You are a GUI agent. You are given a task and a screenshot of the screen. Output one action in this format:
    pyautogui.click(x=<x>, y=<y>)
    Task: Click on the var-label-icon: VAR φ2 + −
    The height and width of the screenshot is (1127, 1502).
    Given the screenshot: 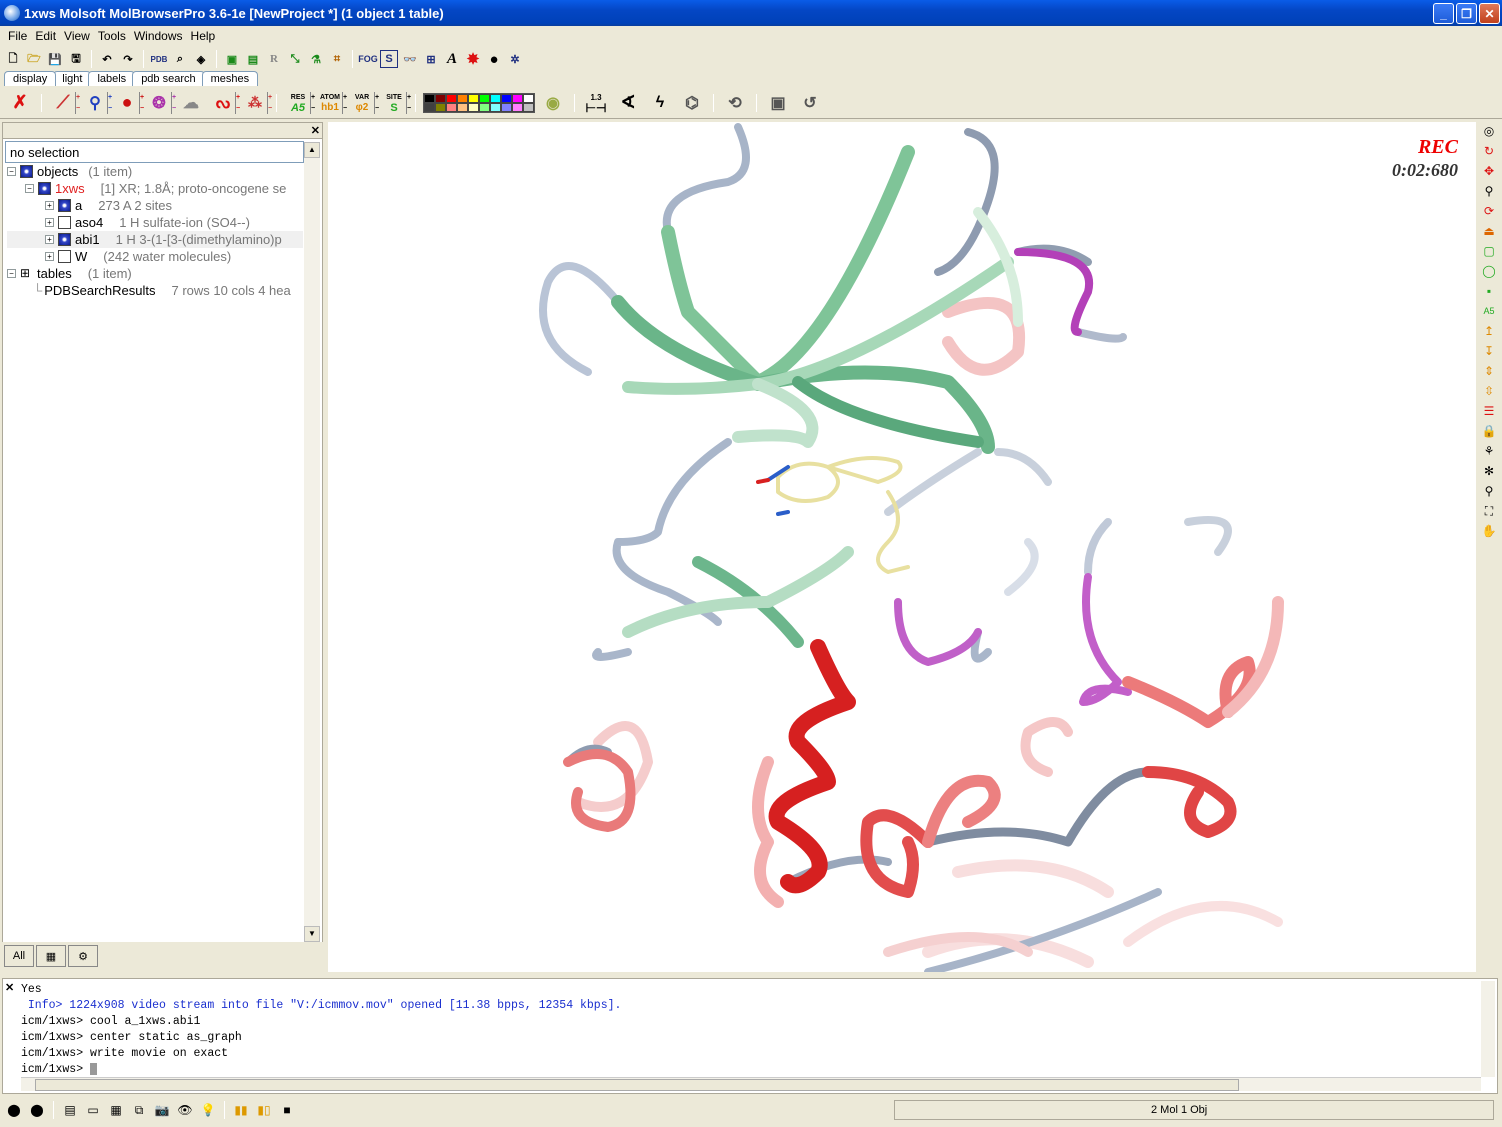 What is the action you would take?
    pyautogui.click(x=363, y=103)
    